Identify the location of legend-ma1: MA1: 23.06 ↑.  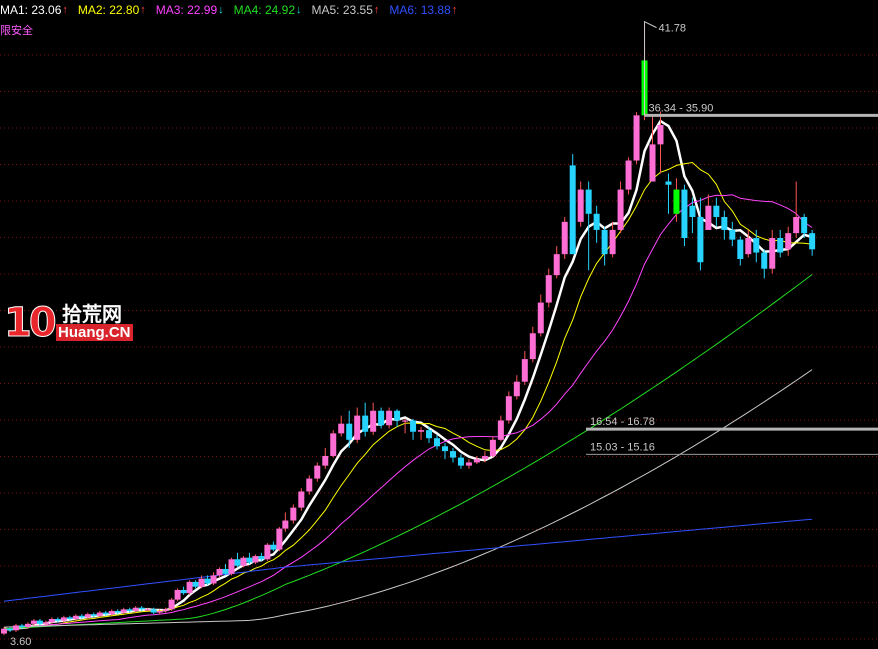
(34, 10).